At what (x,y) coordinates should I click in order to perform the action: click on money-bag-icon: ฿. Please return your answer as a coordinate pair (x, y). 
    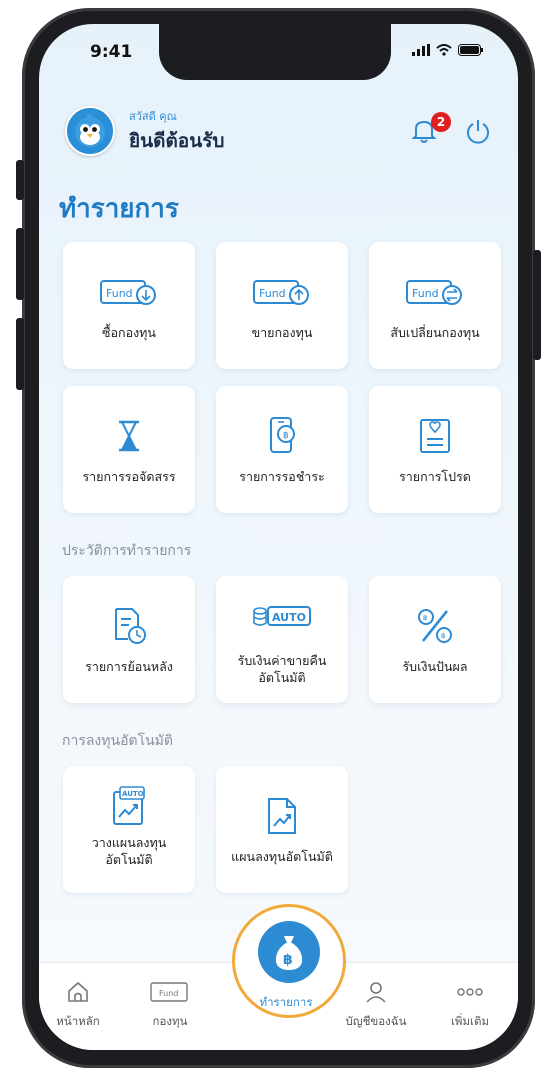
    Looking at the image, I should click on (289, 953).